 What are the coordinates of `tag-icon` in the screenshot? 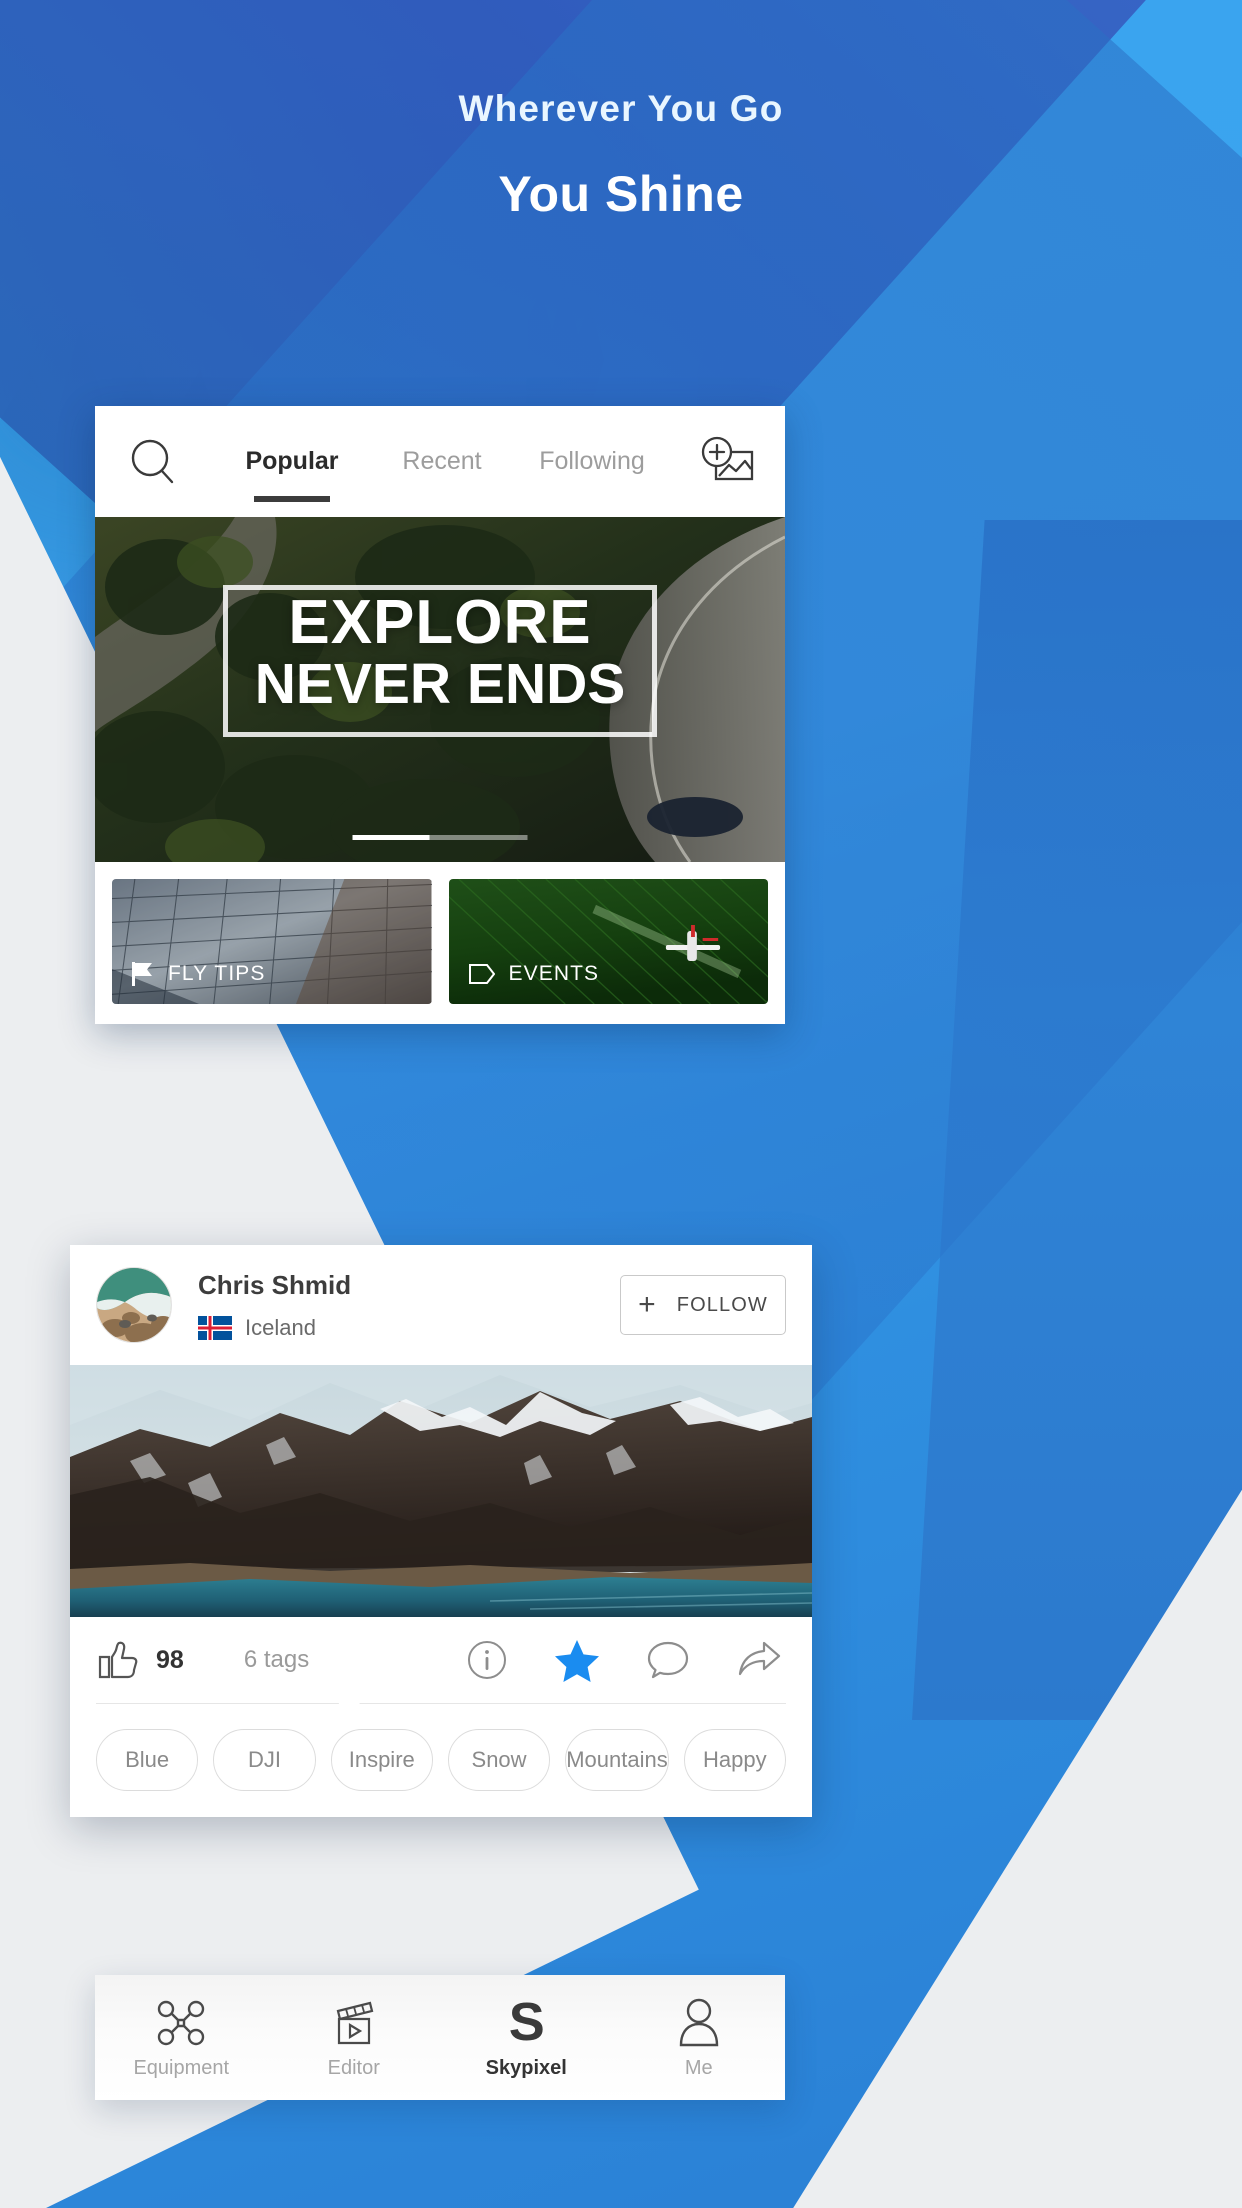 It's located at (481, 974).